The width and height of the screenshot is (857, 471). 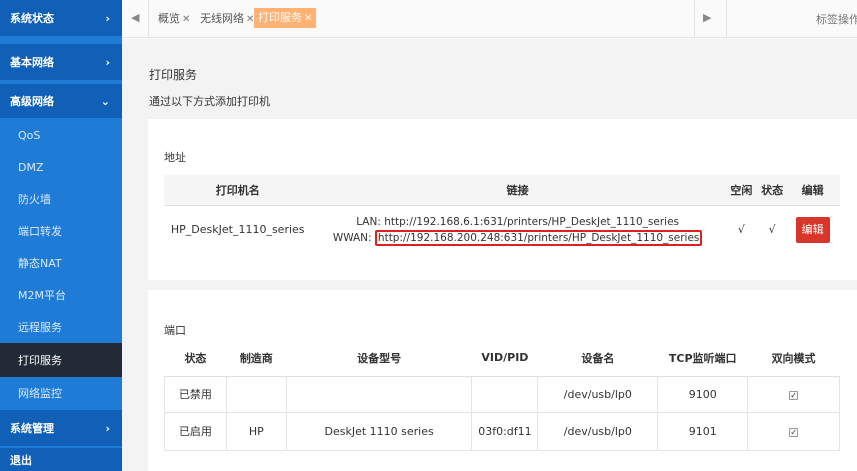 I want to click on sidebar-item-label: QoS, so click(x=29, y=135).